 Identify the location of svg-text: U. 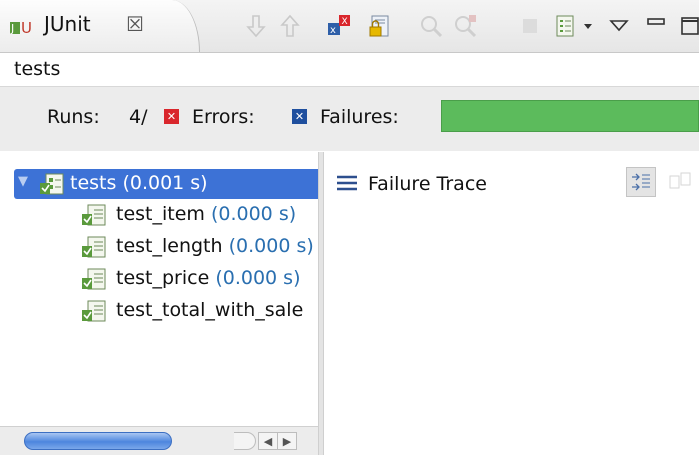
(26, 28).